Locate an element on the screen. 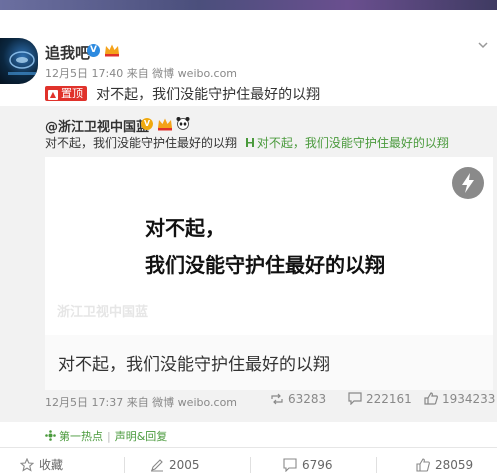 The height and width of the screenshot is (473, 497). repost-count: 63283 is located at coordinates (298, 399).